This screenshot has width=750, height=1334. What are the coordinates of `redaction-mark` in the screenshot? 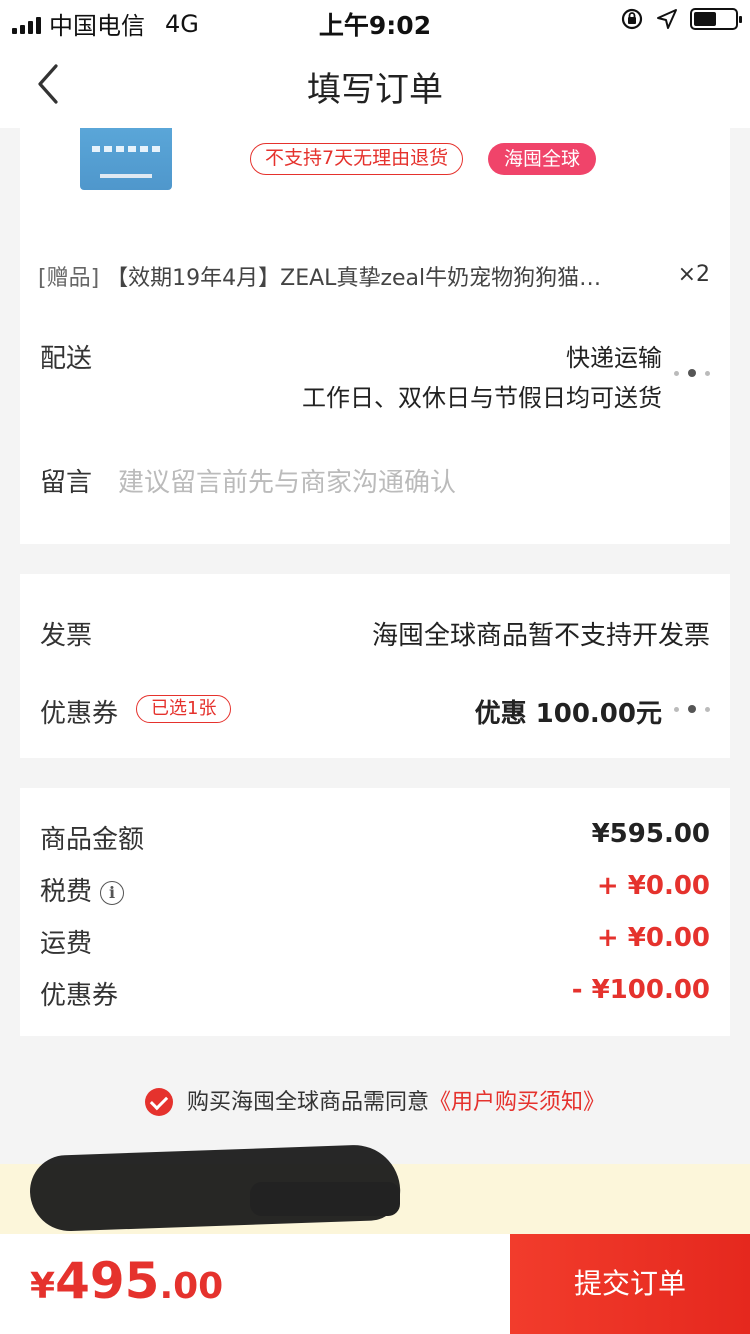 It's located at (325, 1199).